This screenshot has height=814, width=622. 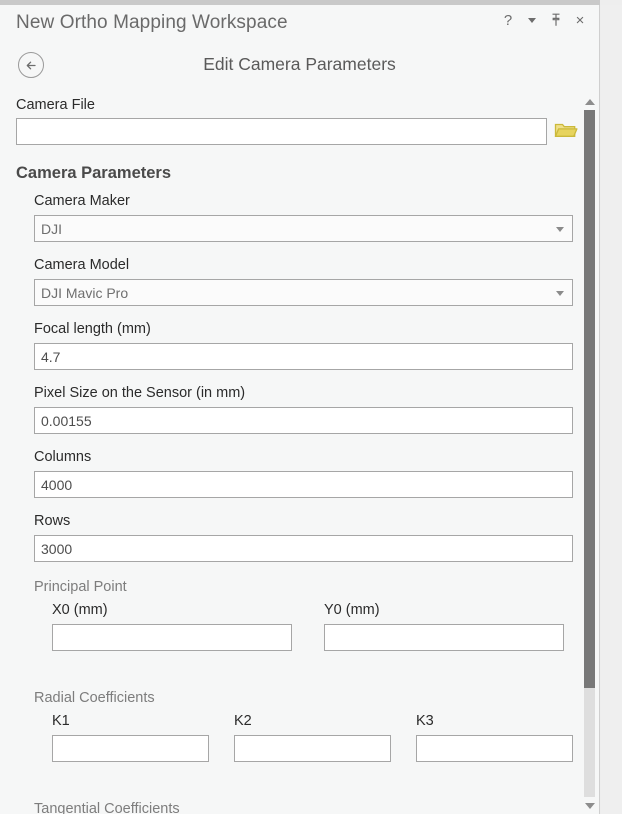 I want to click on pin-icon, so click(x=556, y=20).